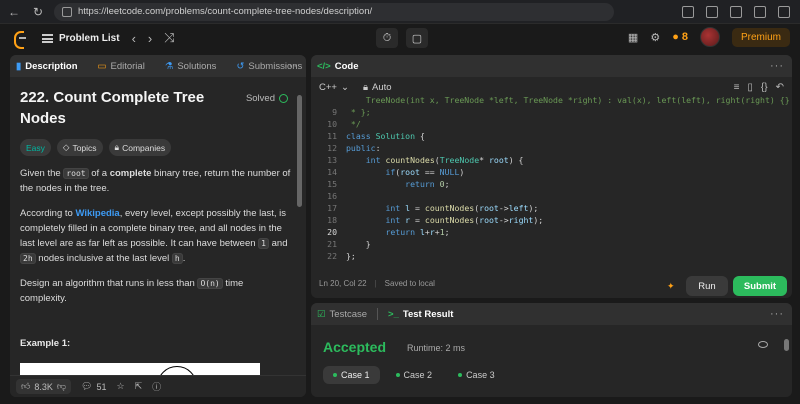 This screenshot has width=800, height=404. Describe the element at coordinates (67, 11) in the screenshot. I see `site-info-icon` at that location.